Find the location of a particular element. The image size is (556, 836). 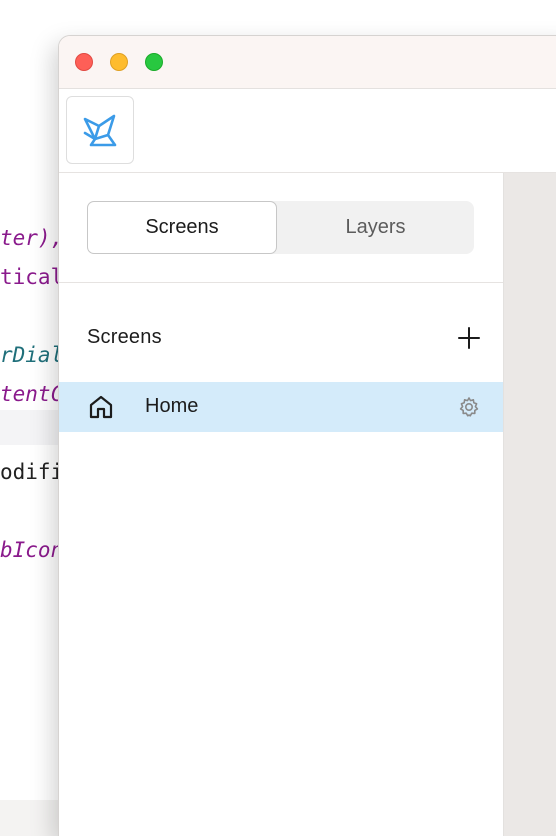

code-token: ter), is located at coordinates (32, 238).